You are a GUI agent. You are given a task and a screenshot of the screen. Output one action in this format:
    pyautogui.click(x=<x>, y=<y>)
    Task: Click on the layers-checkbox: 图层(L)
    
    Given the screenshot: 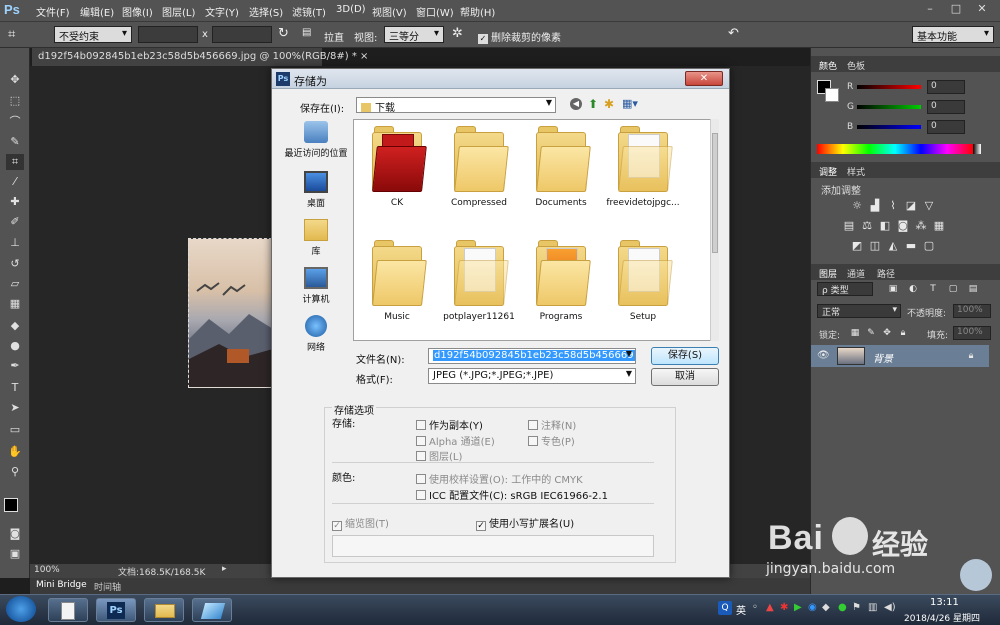 What is the action you would take?
    pyautogui.click(x=439, y=455)
    